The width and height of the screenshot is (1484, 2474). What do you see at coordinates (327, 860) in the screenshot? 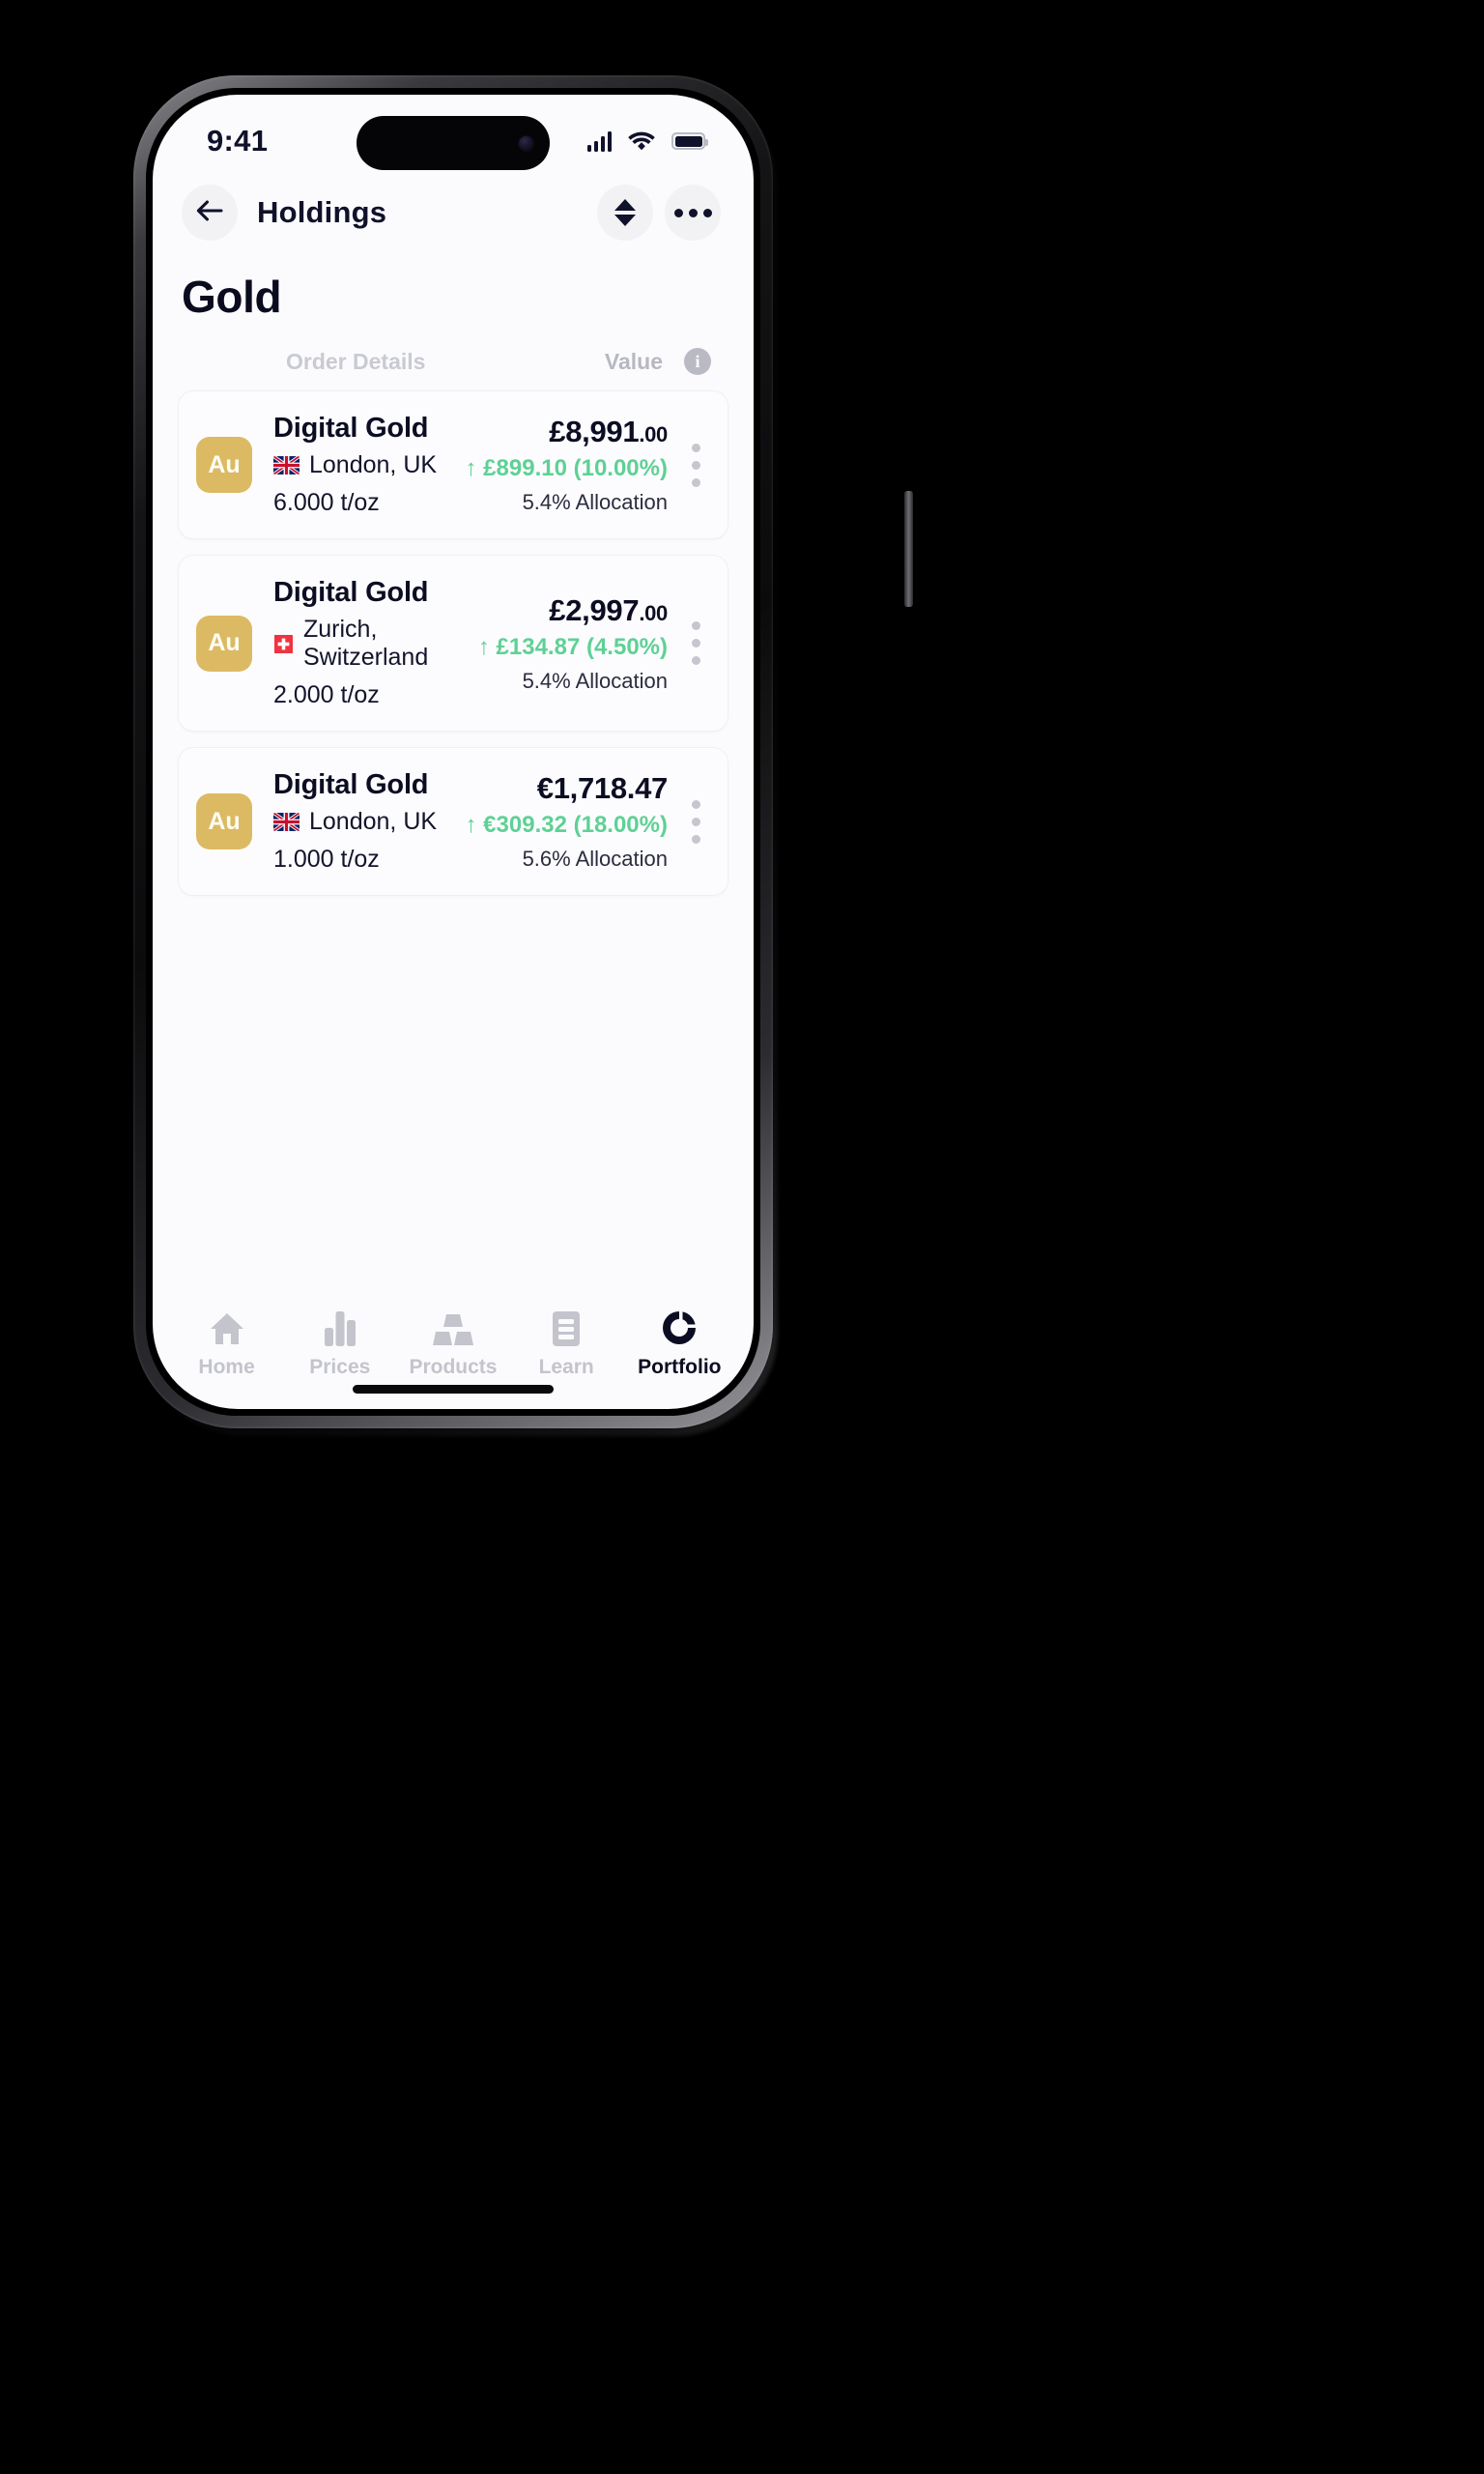
I see `holding-quantity: 1.000 t/oz` at bounding box center [327, 860].